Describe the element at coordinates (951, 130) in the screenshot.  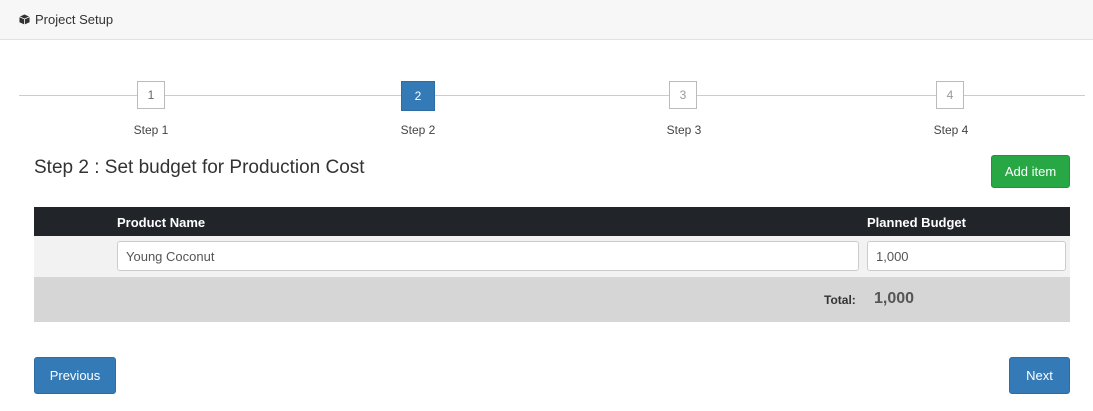
I see `step-4-label: Step 4` at that location.